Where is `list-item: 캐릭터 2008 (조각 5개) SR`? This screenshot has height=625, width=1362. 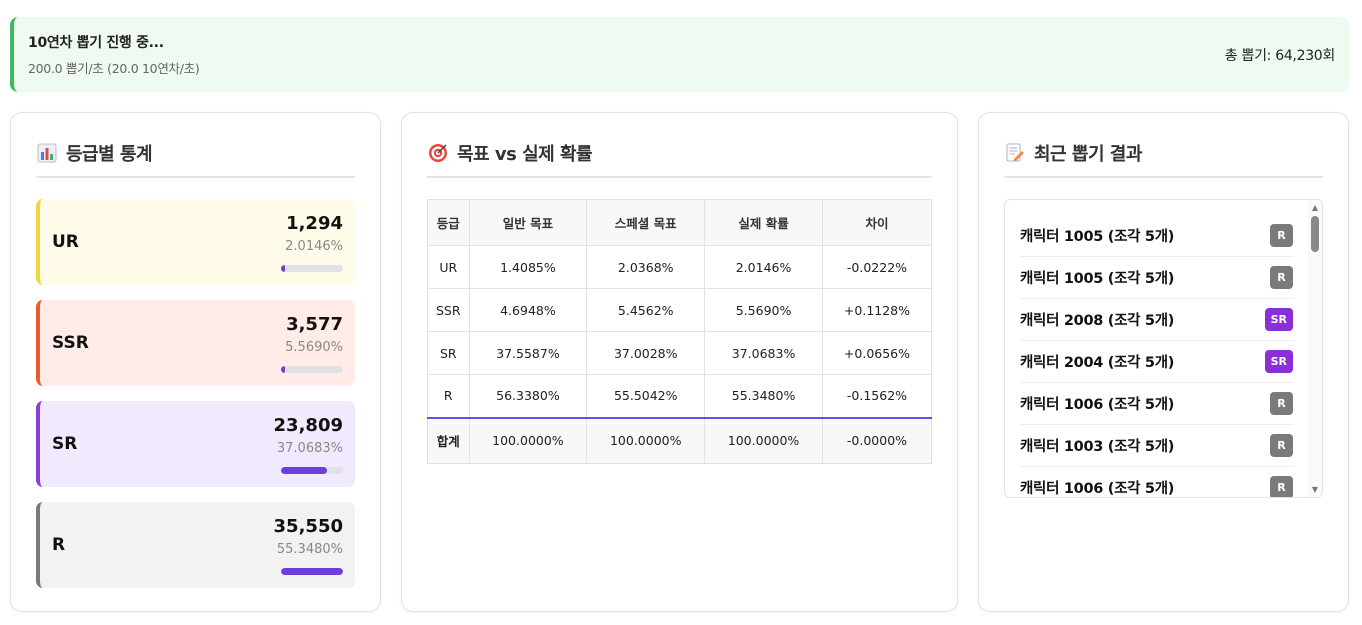
list-item: 캐릭터 2008 (조각 5개) SR is located at coordinates (1156, 320).